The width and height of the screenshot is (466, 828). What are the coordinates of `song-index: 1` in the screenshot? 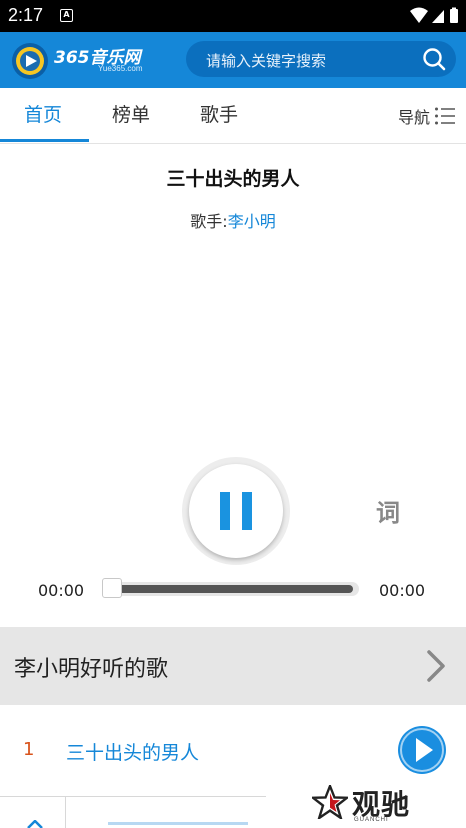 It's located at (29, 749).